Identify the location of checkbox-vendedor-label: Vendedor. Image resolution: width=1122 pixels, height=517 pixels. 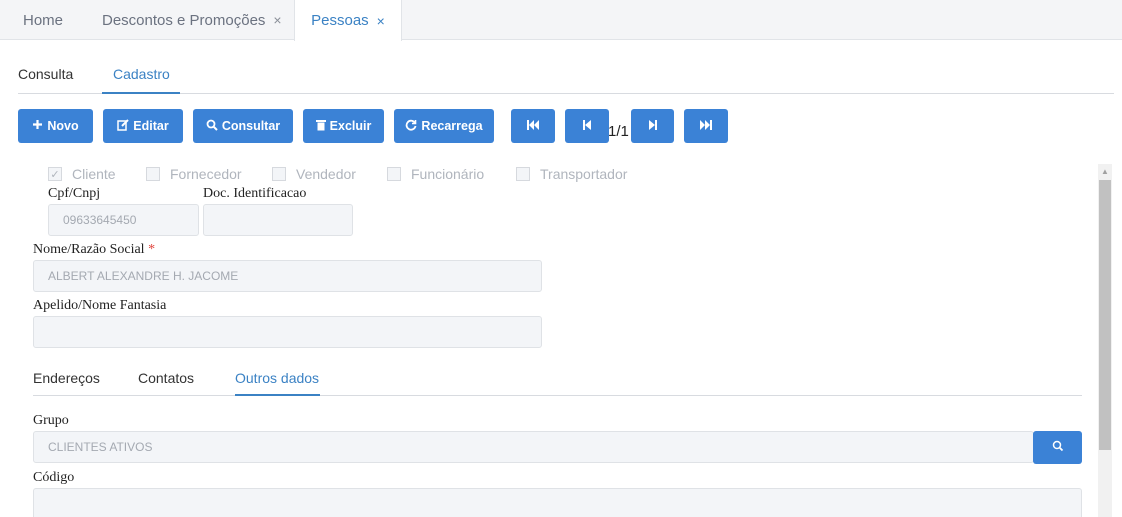
(326, 174).